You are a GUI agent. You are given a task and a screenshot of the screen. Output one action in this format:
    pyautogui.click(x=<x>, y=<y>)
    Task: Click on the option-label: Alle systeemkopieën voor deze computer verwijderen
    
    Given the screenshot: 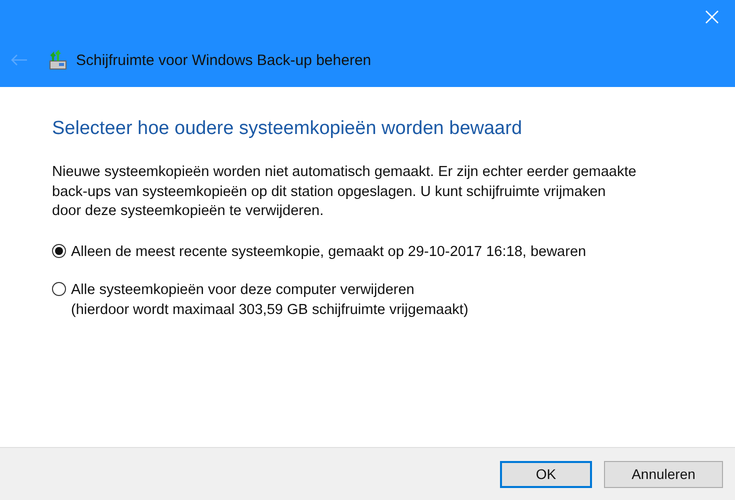 What is the action you would take?
    pyautogui.click(x=269, y=290)
    